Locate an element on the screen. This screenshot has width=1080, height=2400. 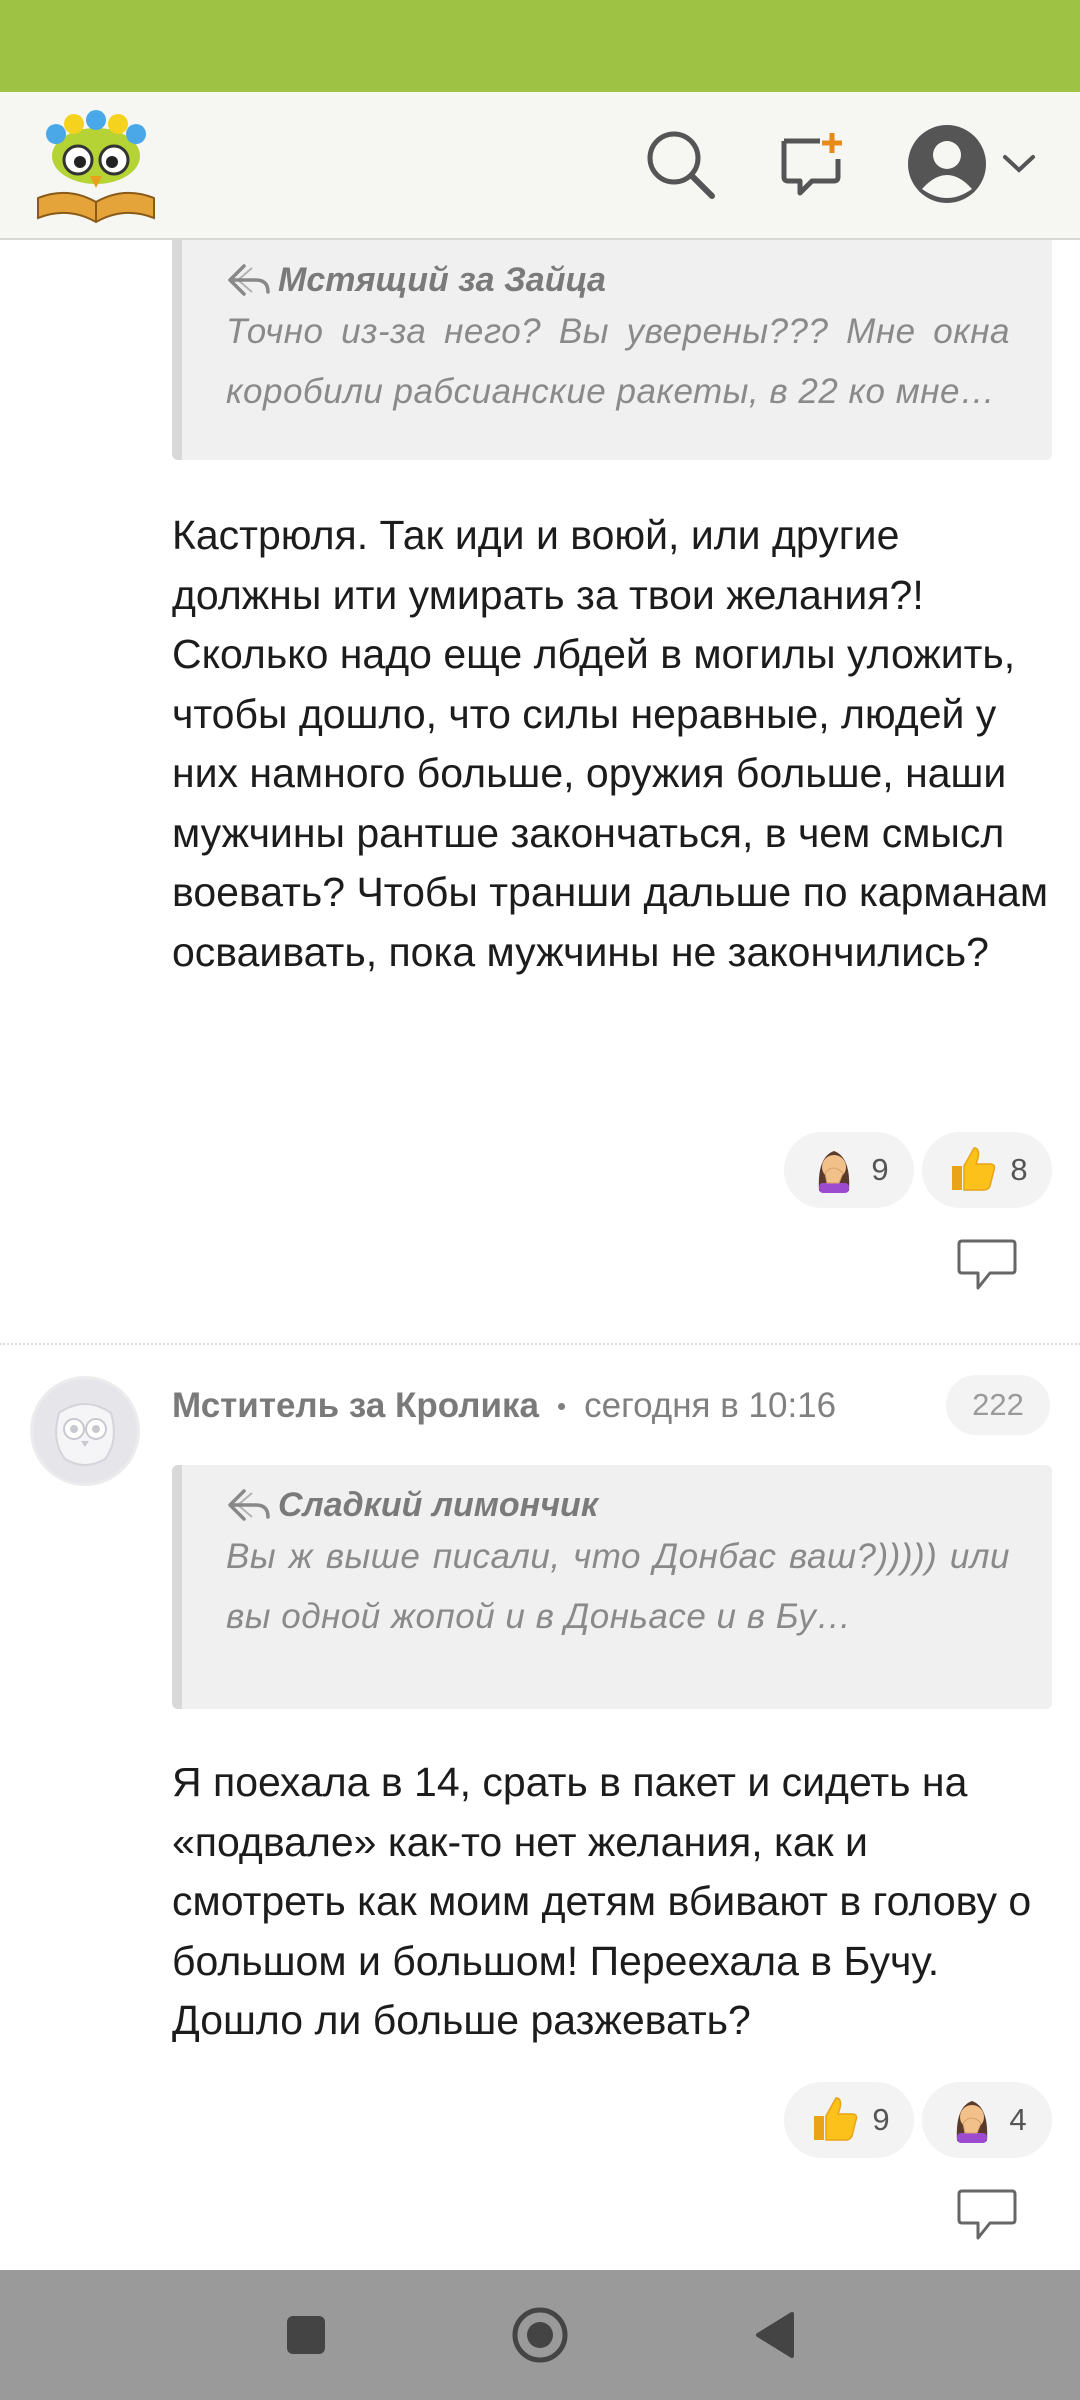
comment-time: сегодня в 10:16 is located at coordinates (710, 1405).